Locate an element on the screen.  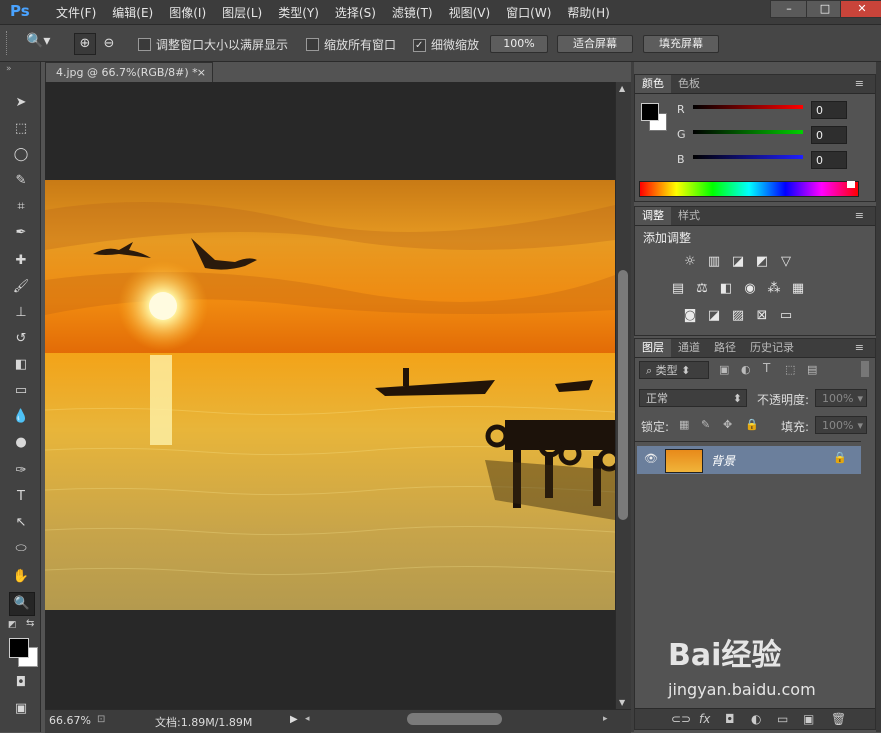
color-balance-icon: ⚖ is located at coordinates (702, 289).